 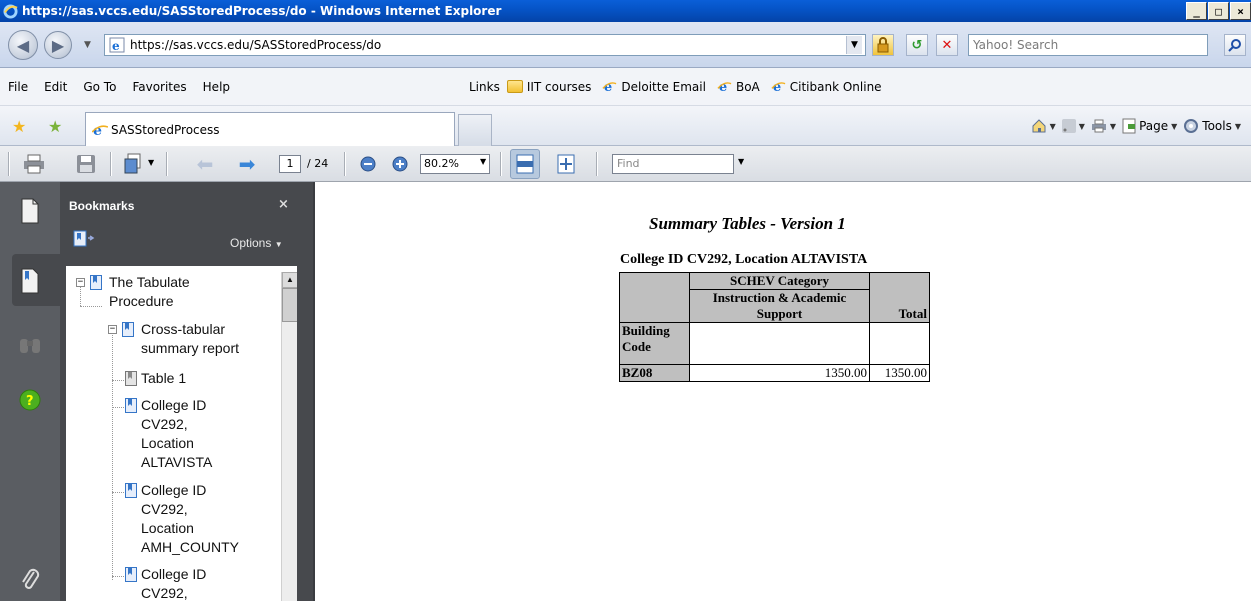 What do you see at coordinates (102, 206) in the screenshot?
I see `bookmarks-title: Bookmarks` at bounding box center [102, 206].